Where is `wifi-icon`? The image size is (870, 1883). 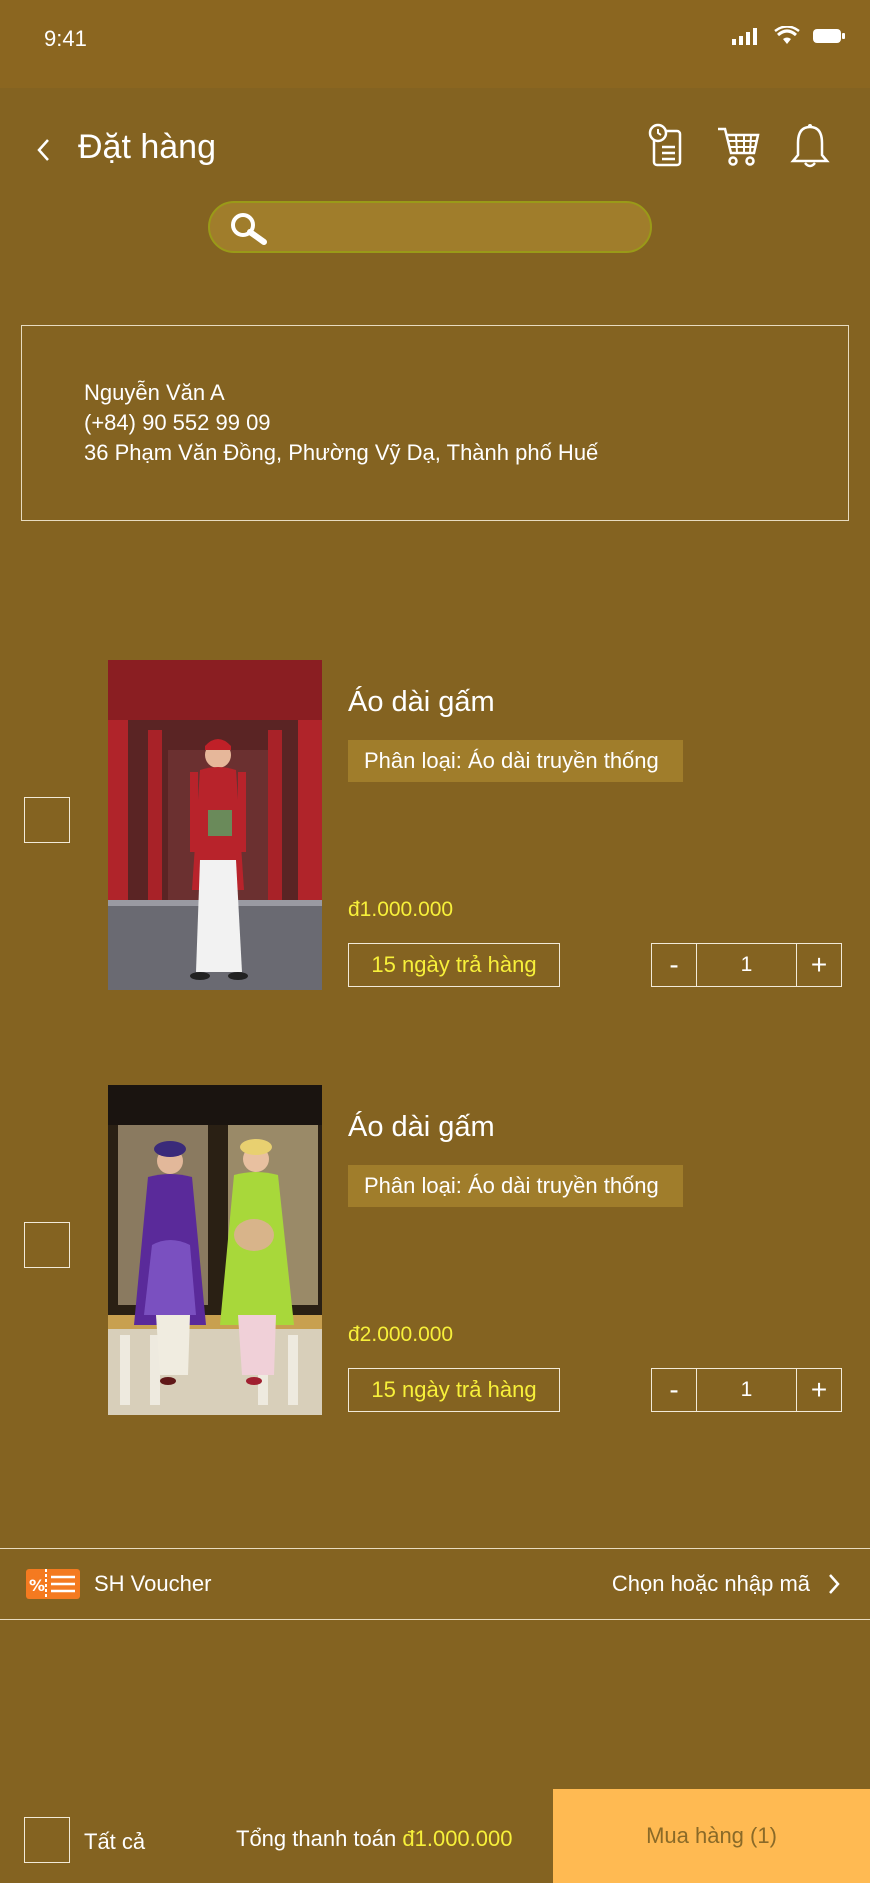
wifi-icon is located at coordinates (787, 35).